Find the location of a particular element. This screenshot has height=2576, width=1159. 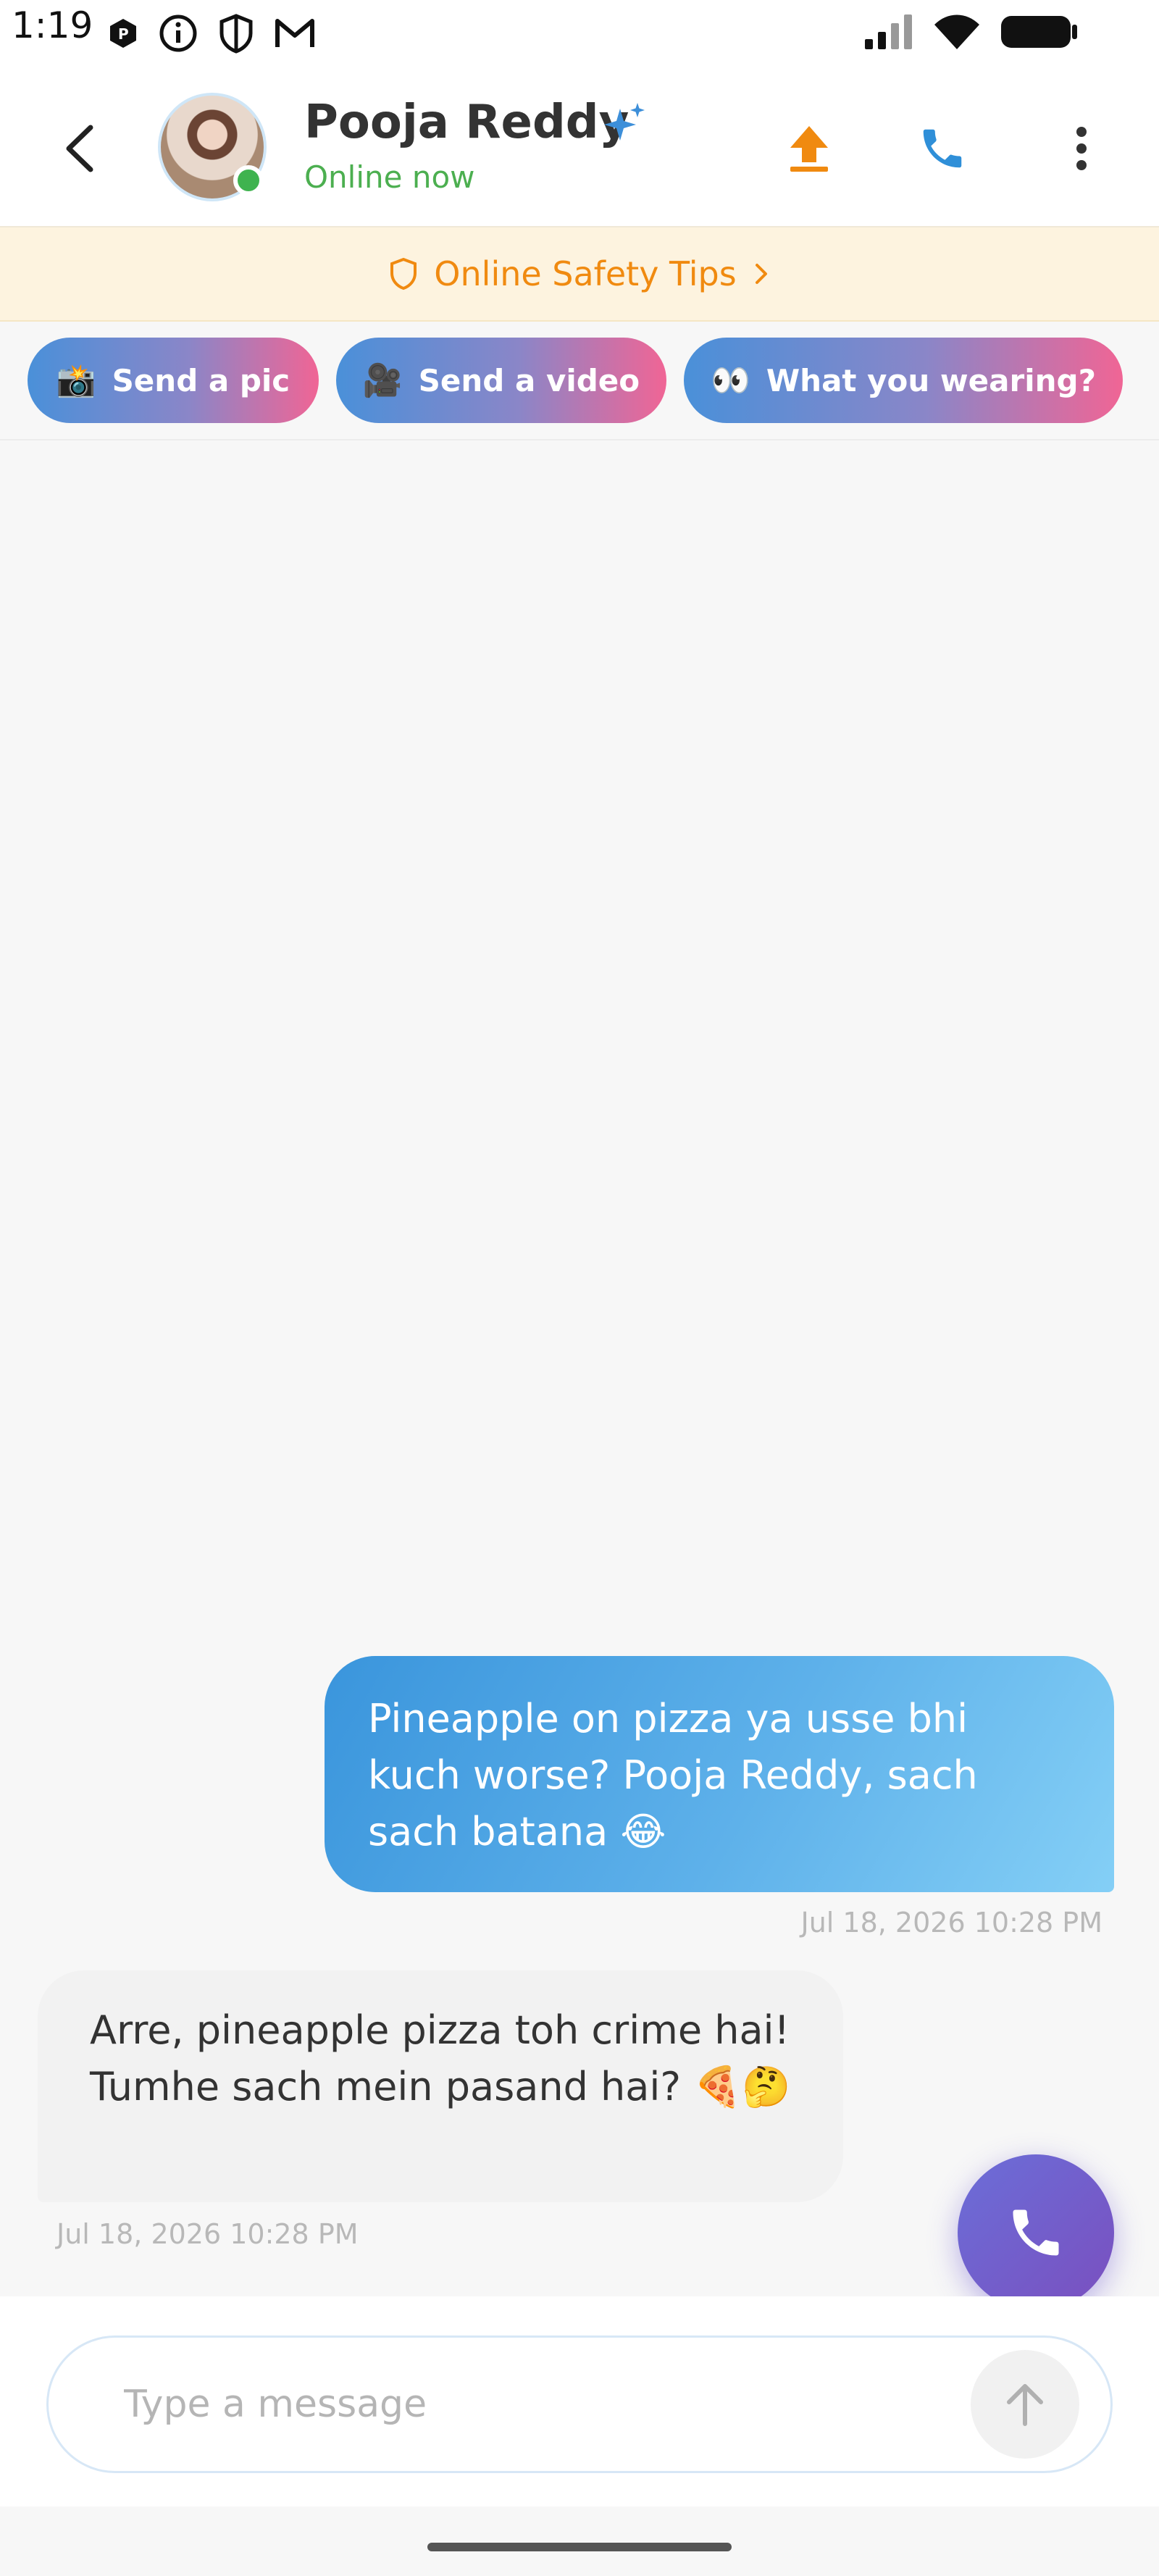

online-status: Online now is located at coordinates (390, 177).